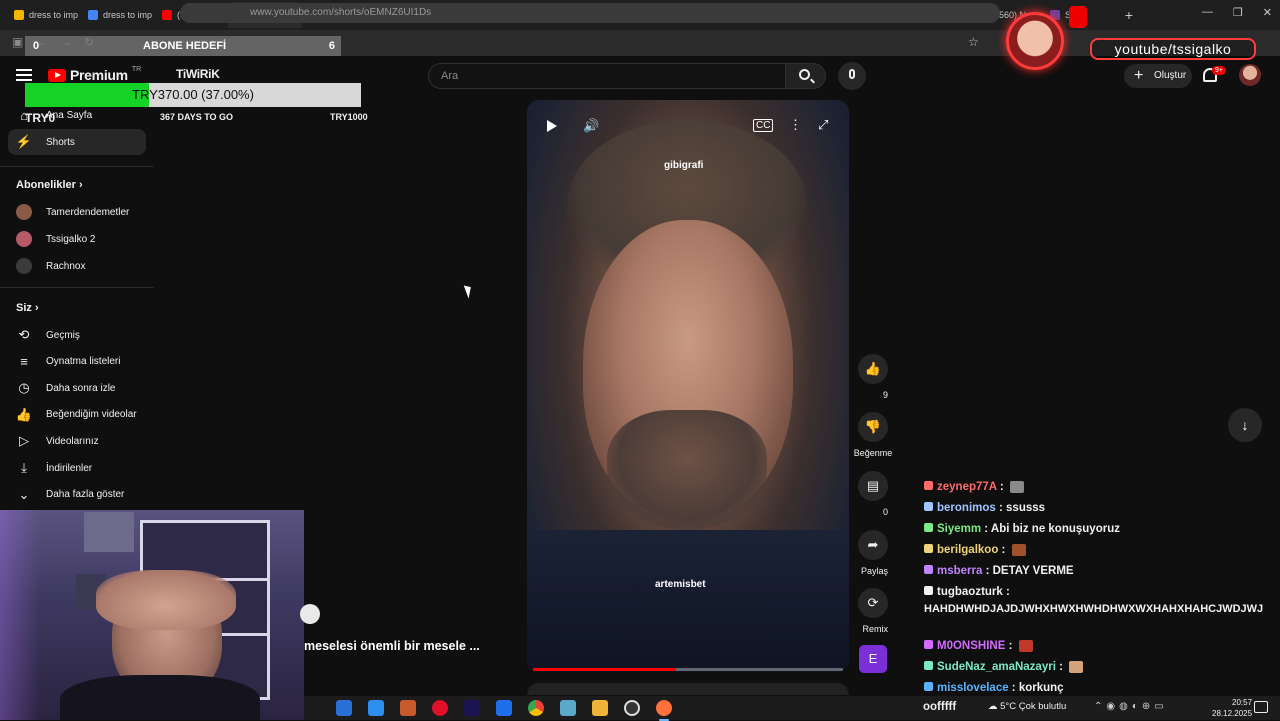 The width and height of the screenshot is (1280, 721). What do you see at coordinates (77, 362) in the screenshot?
I see `sidebar-item-playlist: ≡ Oynatma listeleri` at bounding box center [77, 362].